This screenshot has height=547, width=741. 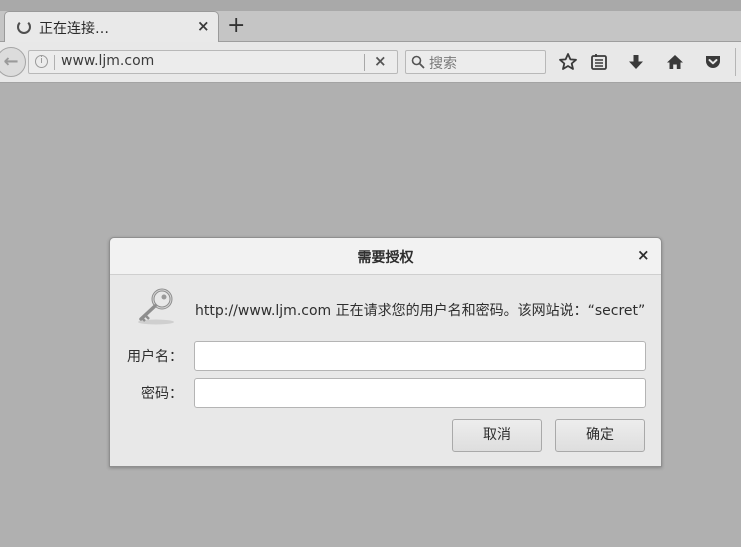 What do you see at coordinates (713, 62) in the screenshot?
I see `pocket-icon` at bounding box center [713, 62].